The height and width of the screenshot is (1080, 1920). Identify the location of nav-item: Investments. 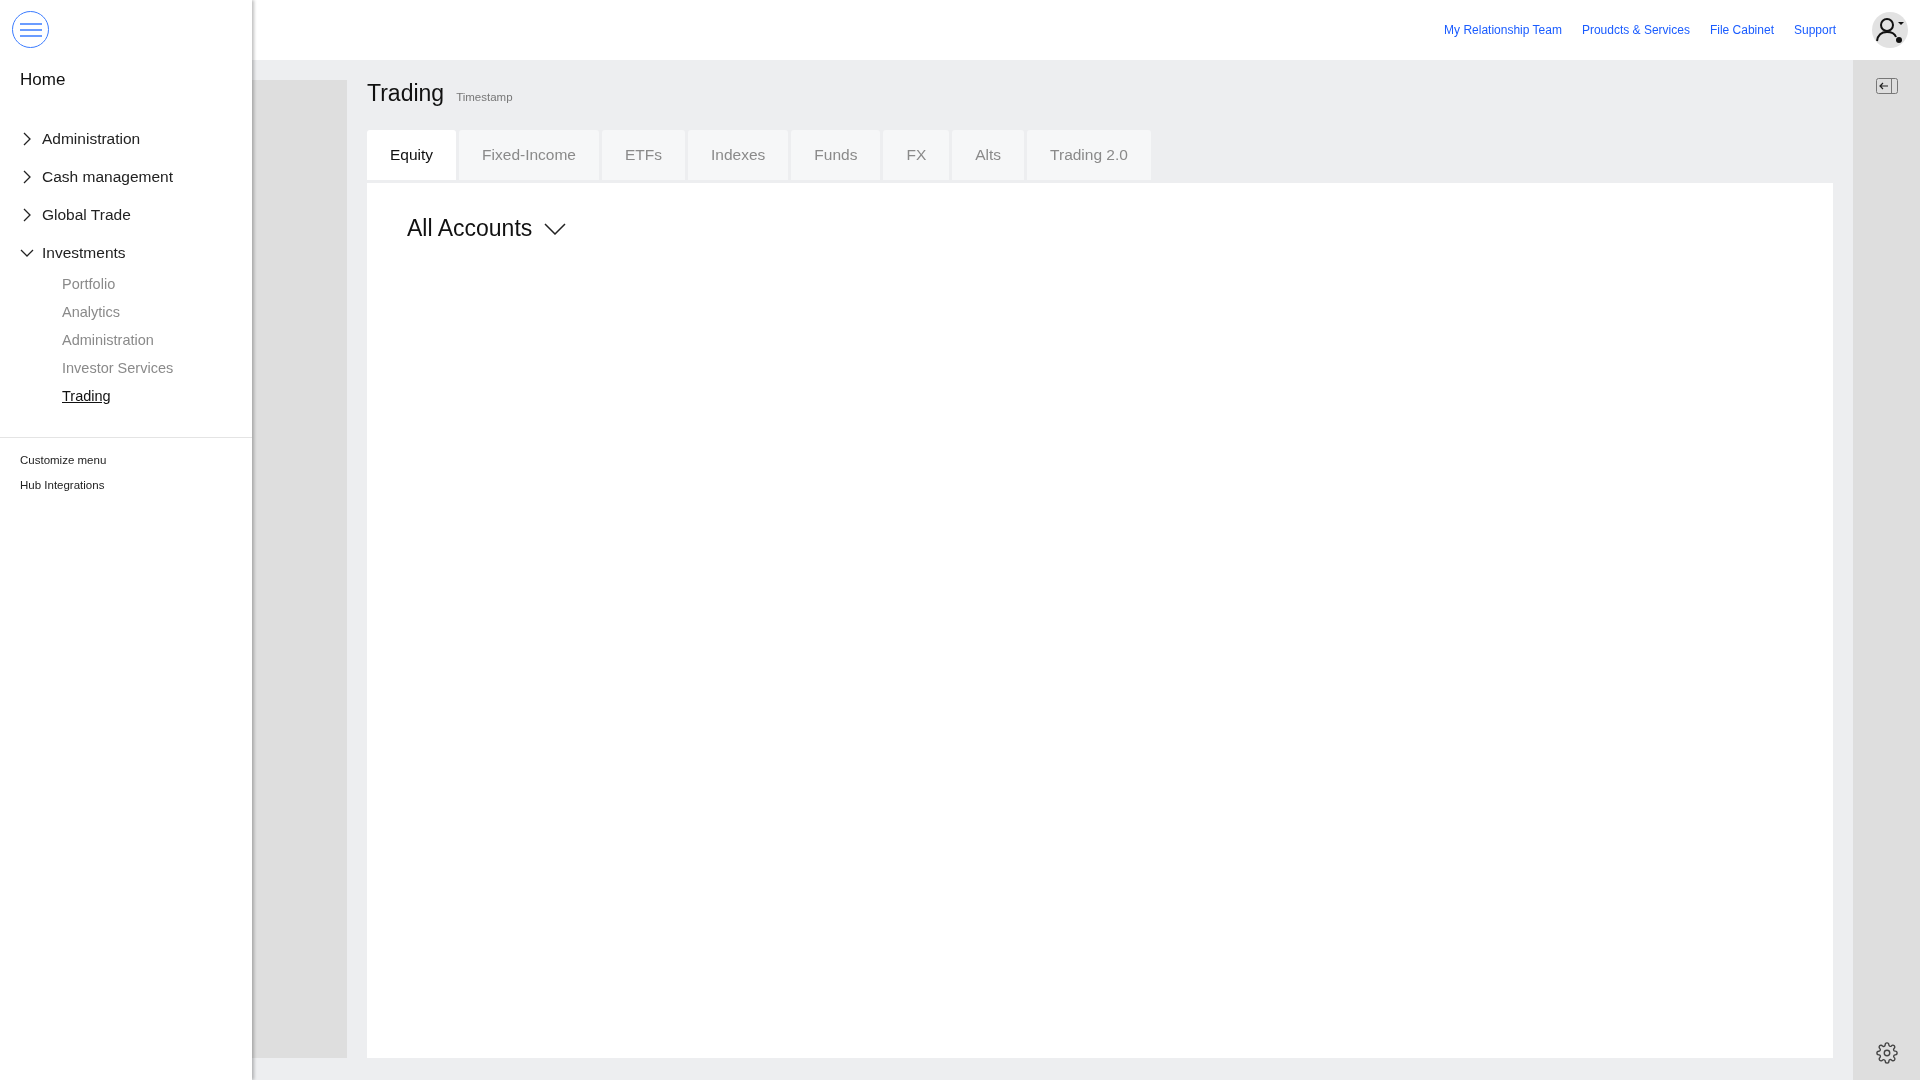
(126, 253).